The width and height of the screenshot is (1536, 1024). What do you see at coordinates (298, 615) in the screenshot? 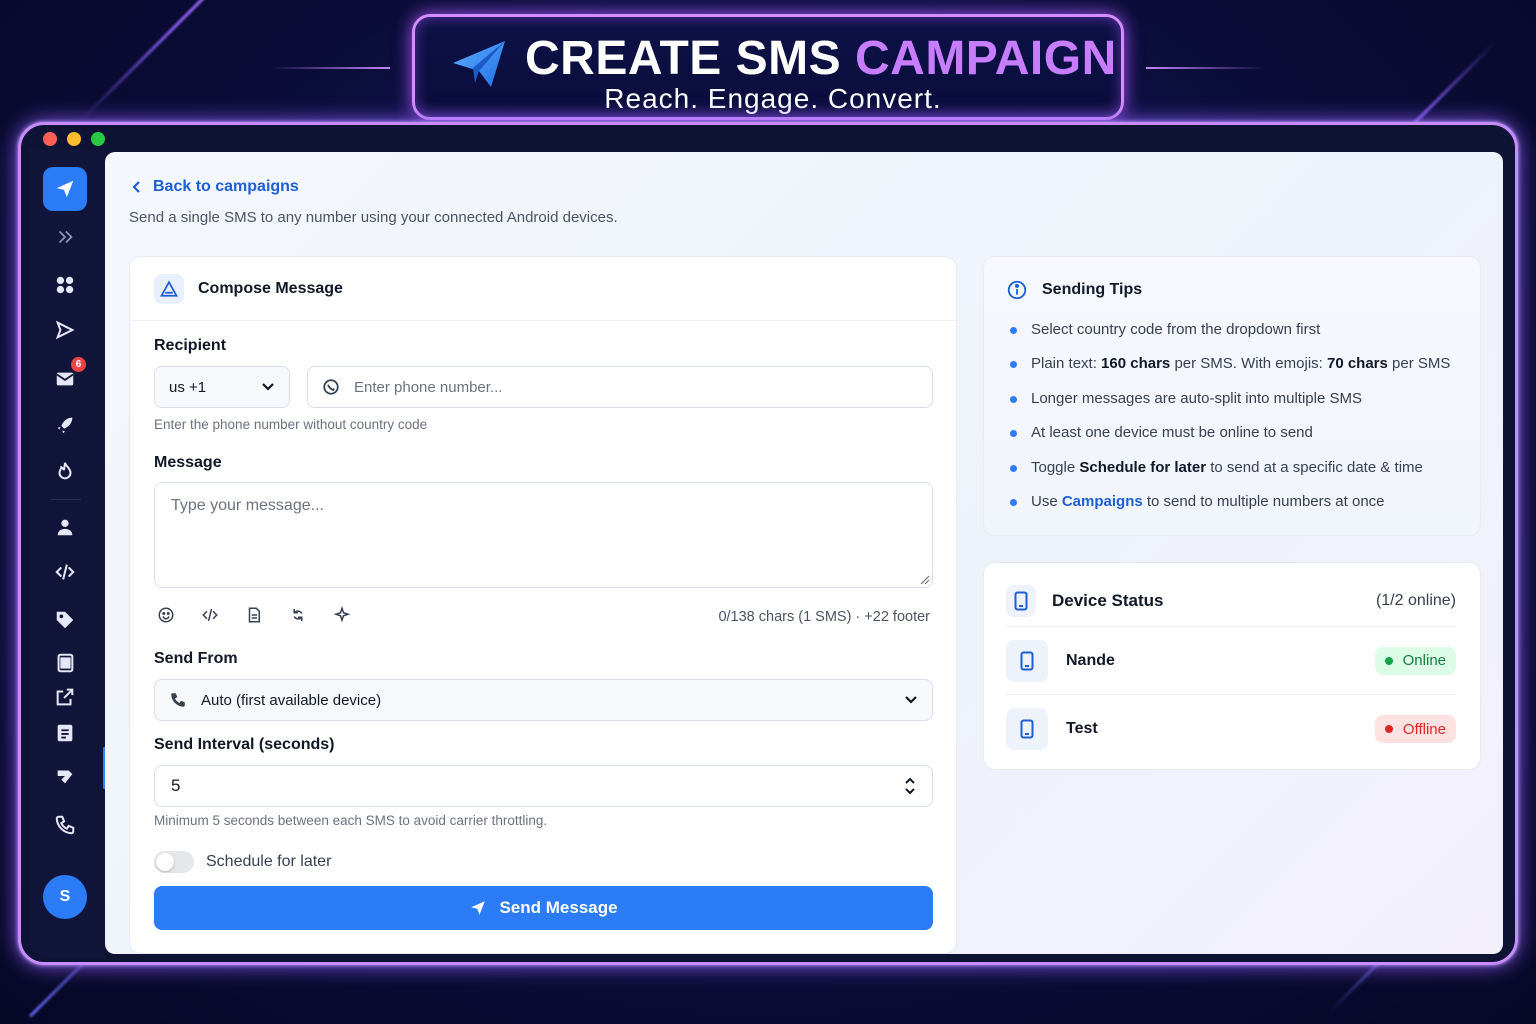
I see `refresh-icon` at bounding box center [298, 615].